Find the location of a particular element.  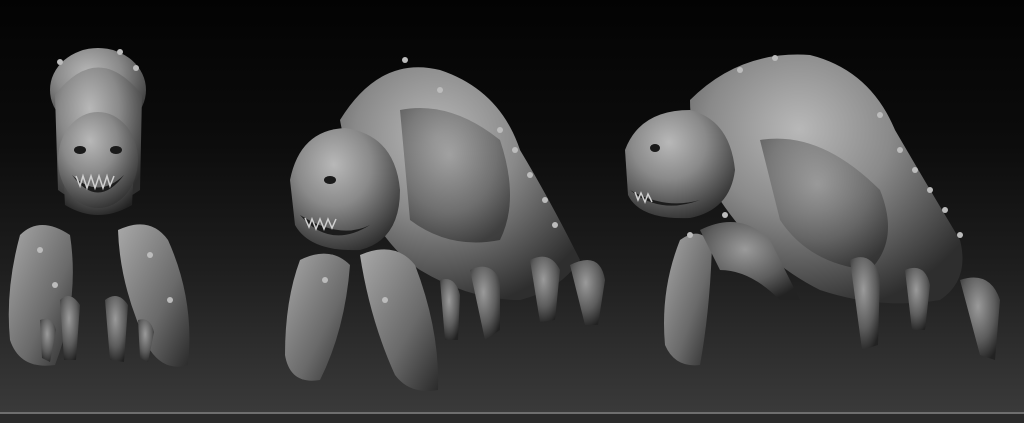

bottom-strip is located at coordinates (512, 418).